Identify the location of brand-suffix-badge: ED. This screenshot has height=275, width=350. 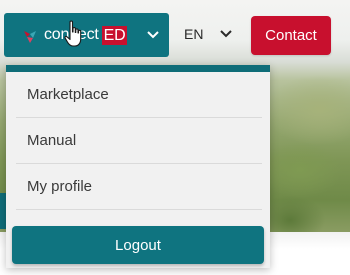
(114, 35).